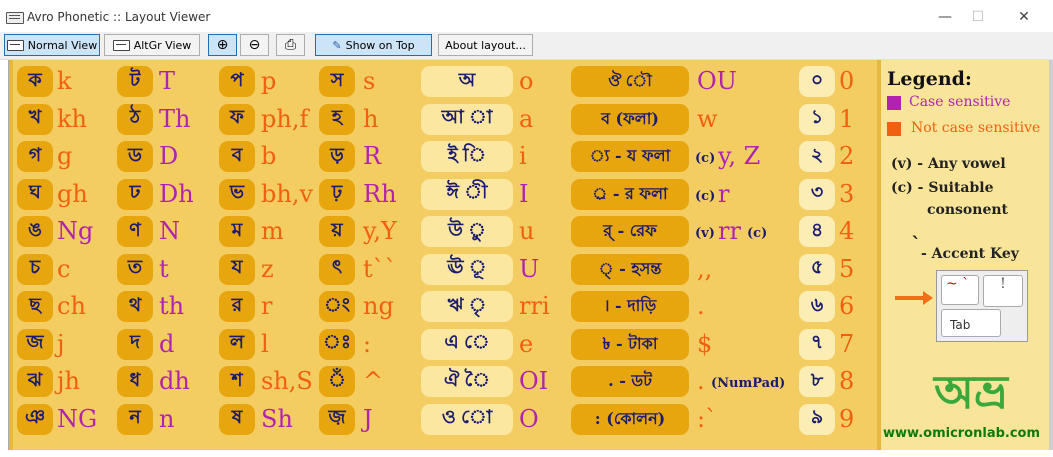 This screenshot has width=1053, height=457. What do you see at coordinates (169, 156) in the screenshot?
I see `phonetic-label: D` at bounding box center [169, 156].